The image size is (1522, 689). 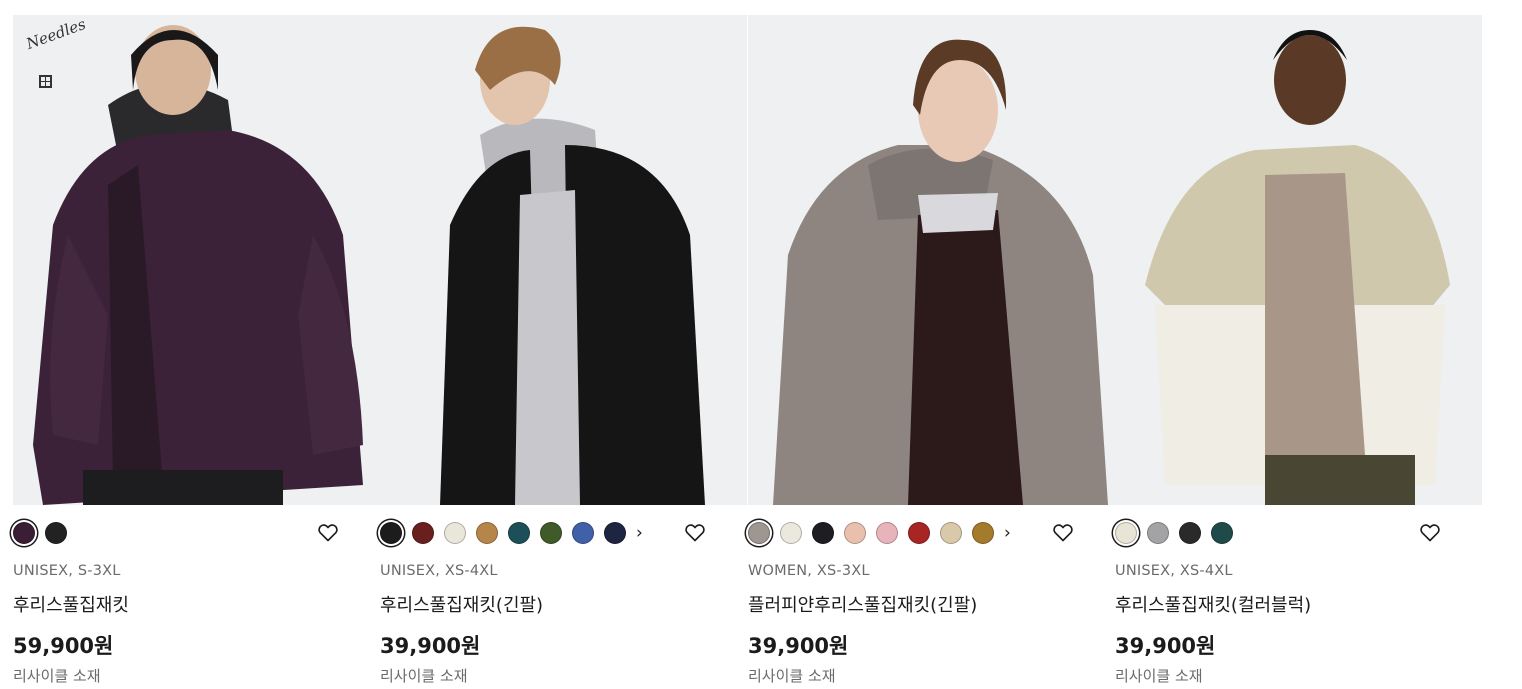 What do you see at coordinates (67, 571) in the screenshot?
I see `product-gender-size: UNISEX, S-3XL` at bounding box center [67, 571].